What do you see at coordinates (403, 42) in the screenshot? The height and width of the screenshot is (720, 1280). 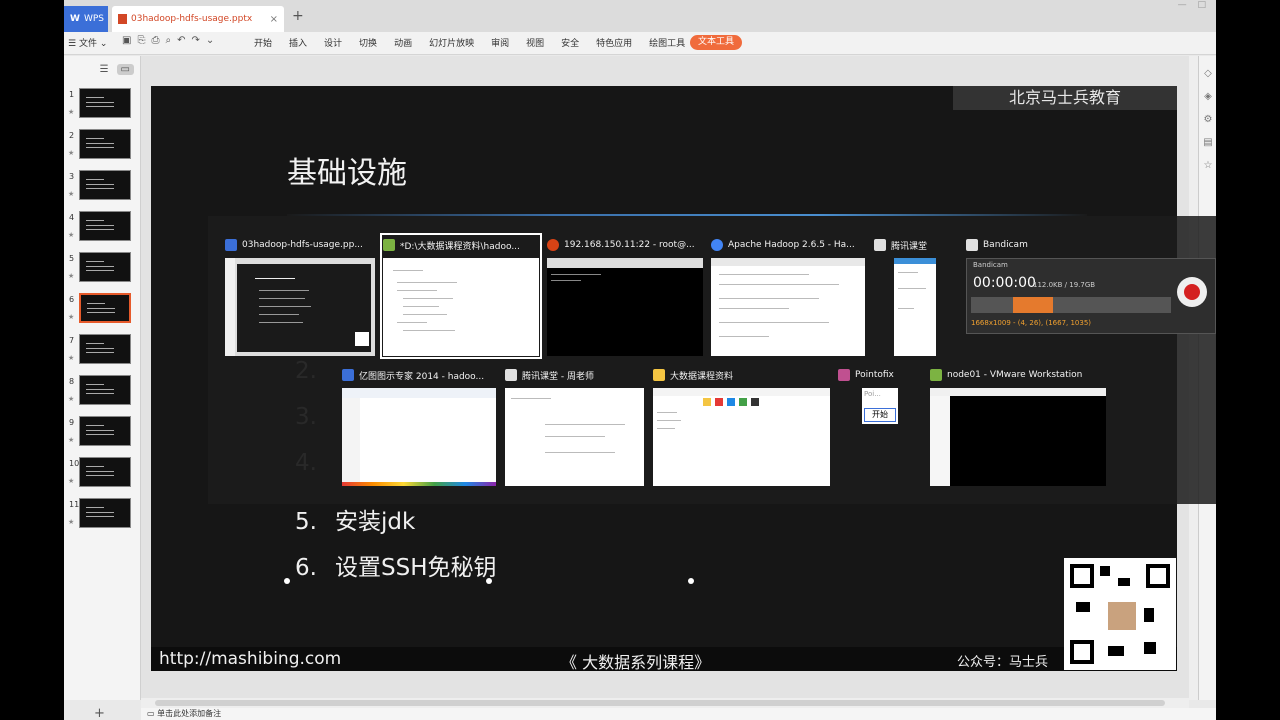 I see `menu-item: 动画` at bounding box center [403, 42].